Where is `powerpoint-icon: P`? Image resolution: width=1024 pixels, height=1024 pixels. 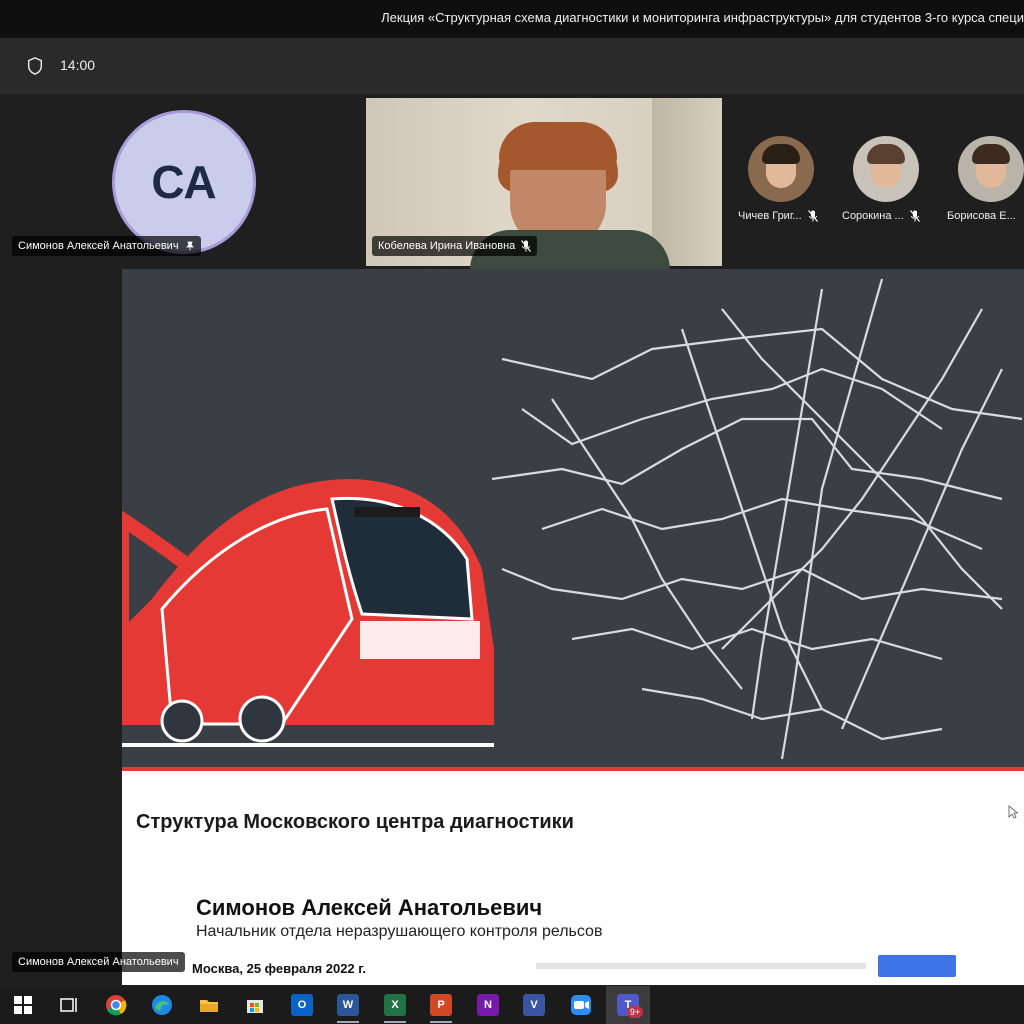 powerpoint-icon: P is located at coordinates (441, 1005).